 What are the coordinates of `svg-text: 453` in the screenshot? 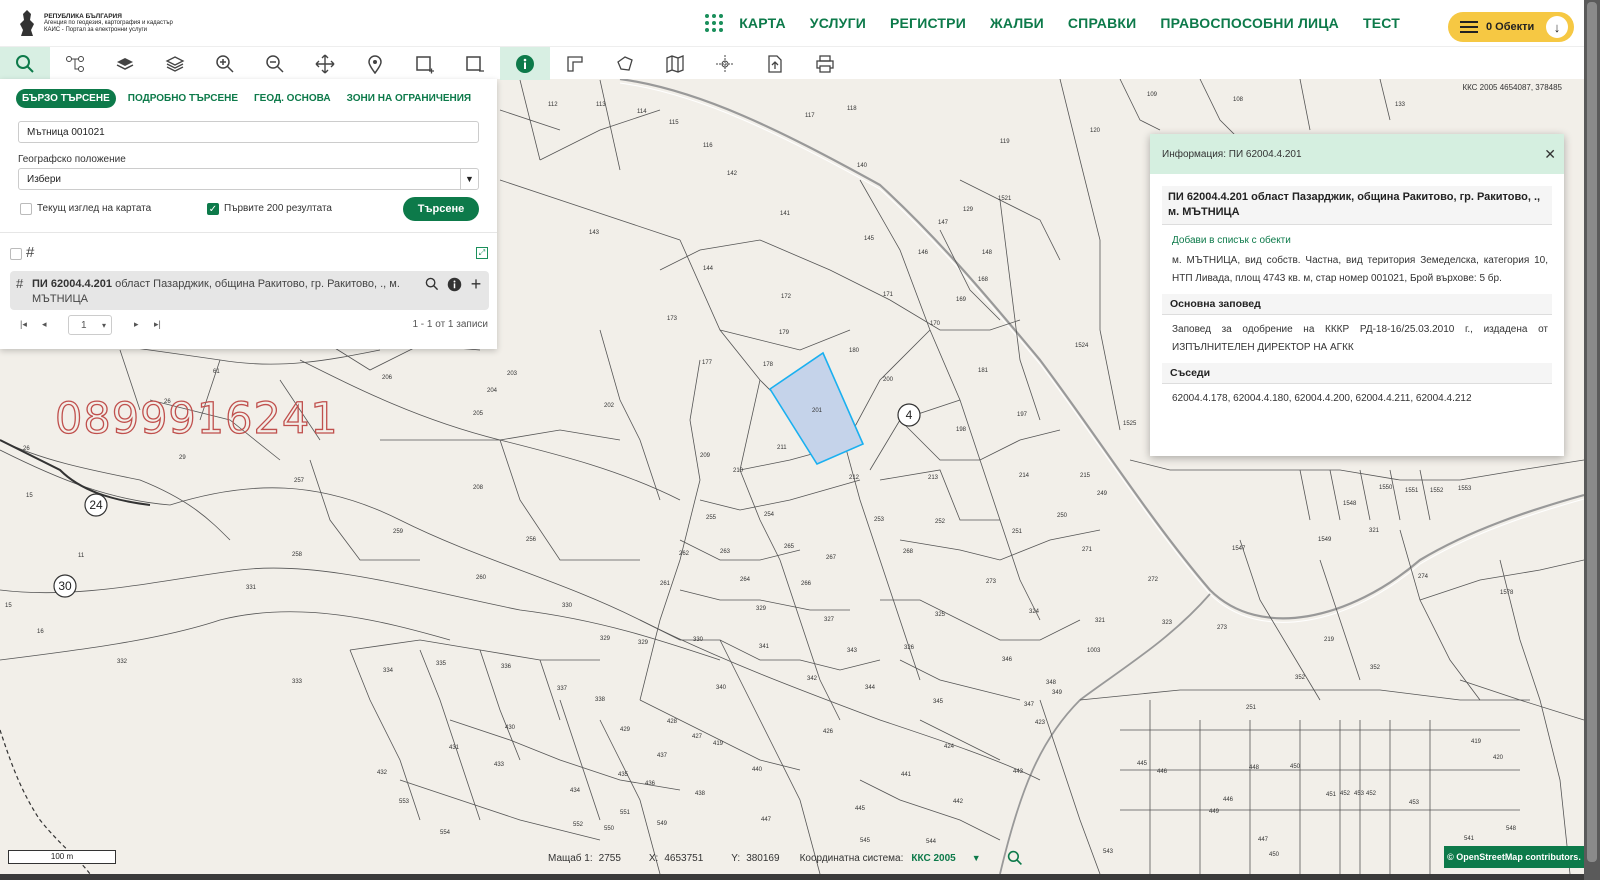 It's located at (1414, 803).